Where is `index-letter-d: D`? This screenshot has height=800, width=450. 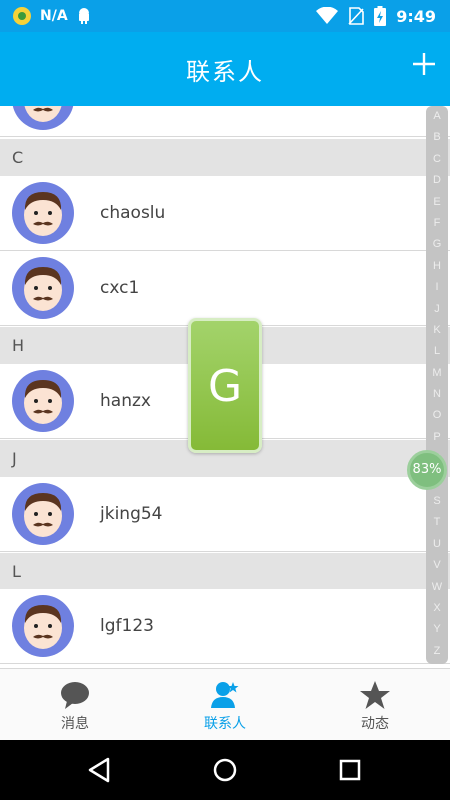
index-letter-d: D is located at coordinates (437, 180).